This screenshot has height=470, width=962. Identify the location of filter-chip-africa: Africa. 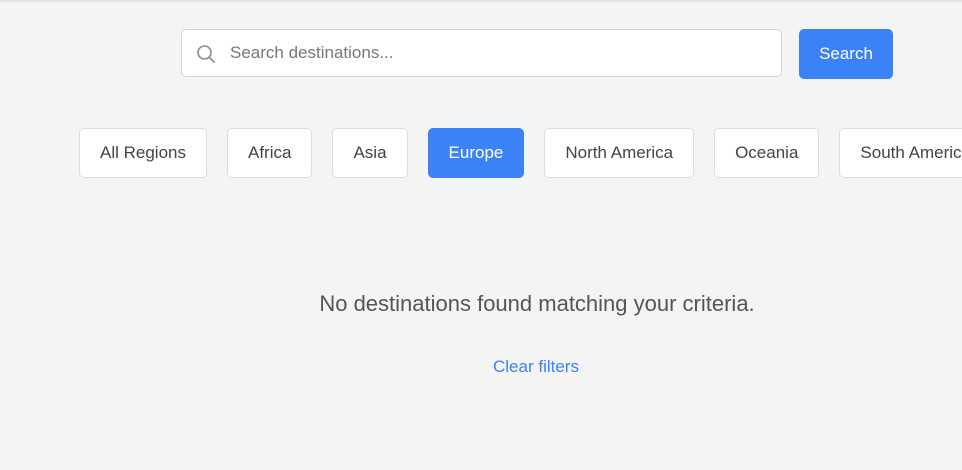
(270, 153).